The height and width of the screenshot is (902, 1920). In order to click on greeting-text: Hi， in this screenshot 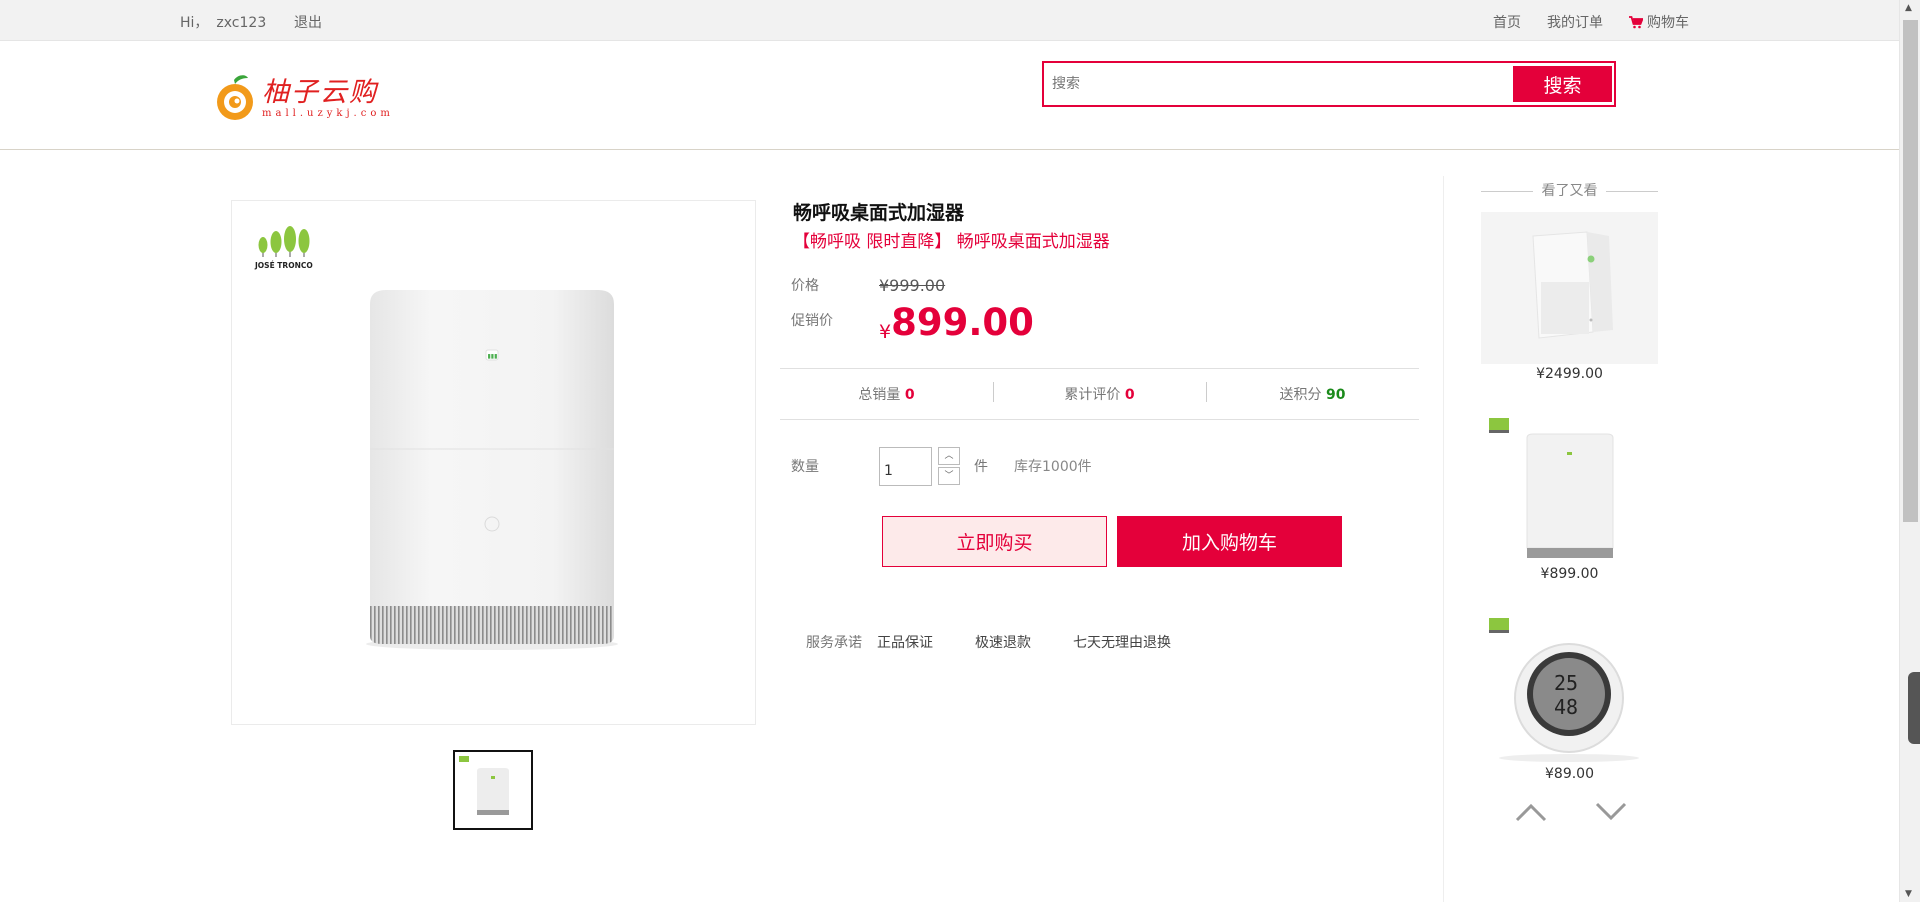, I will do `click(194, 23)`.